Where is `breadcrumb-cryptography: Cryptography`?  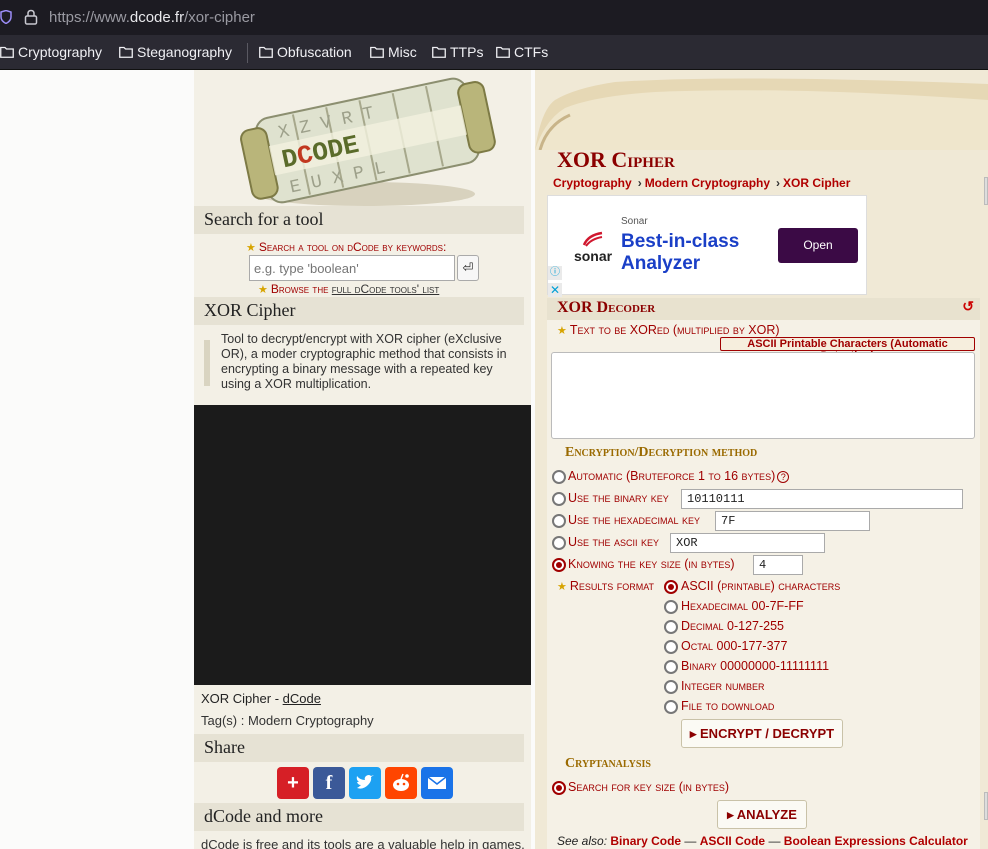
breadcrumb-cryptography: Cryptography is located at coordinates (592, 183).